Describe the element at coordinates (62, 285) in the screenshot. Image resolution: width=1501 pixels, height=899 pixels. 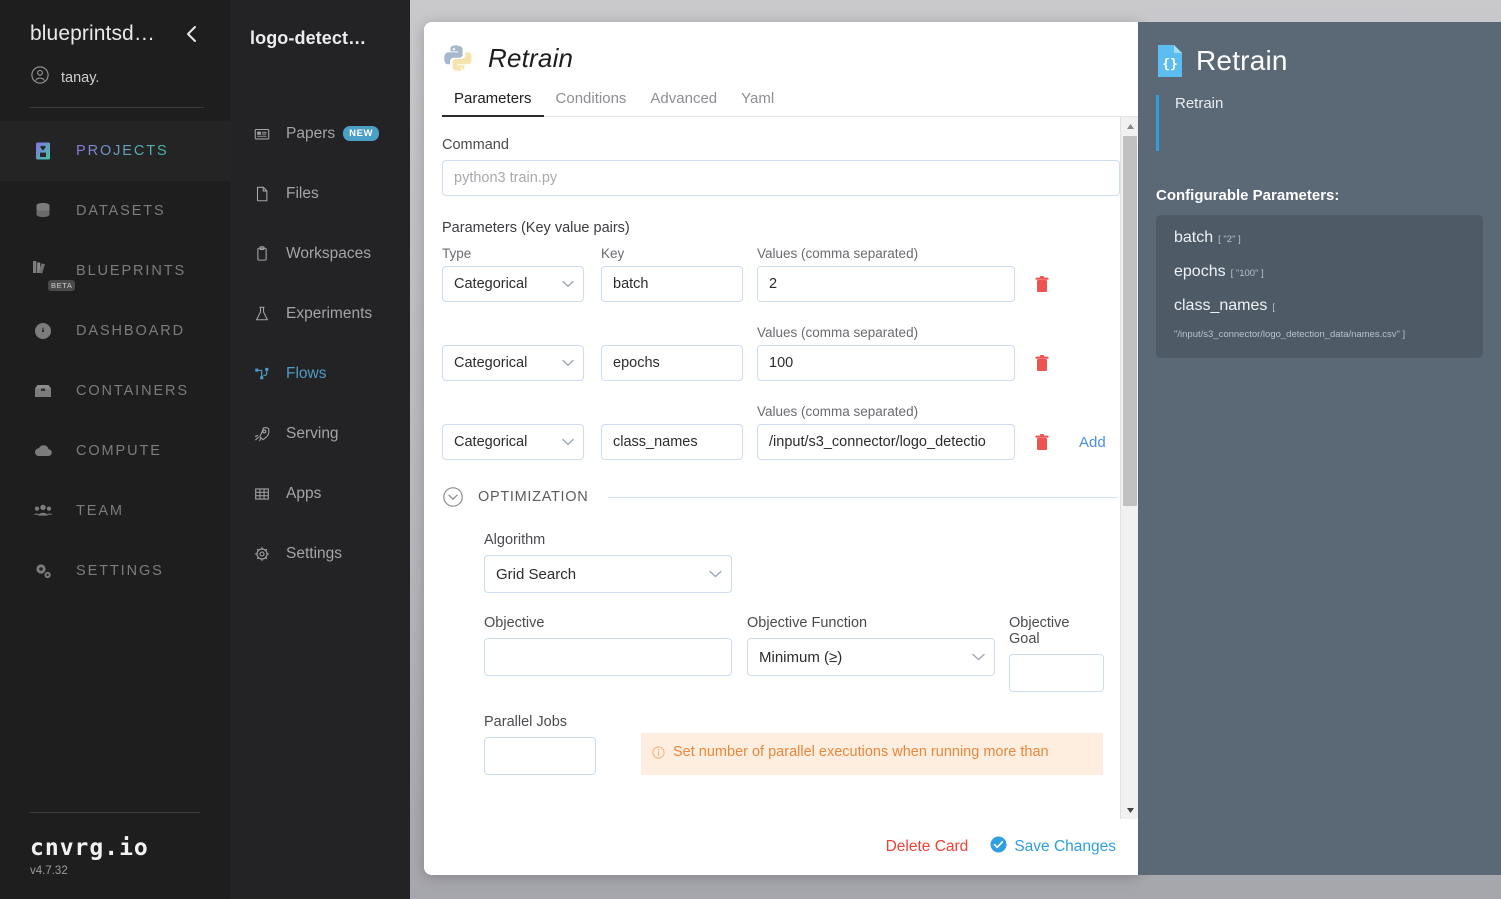
I see `beta-badge: BETA` at that location.